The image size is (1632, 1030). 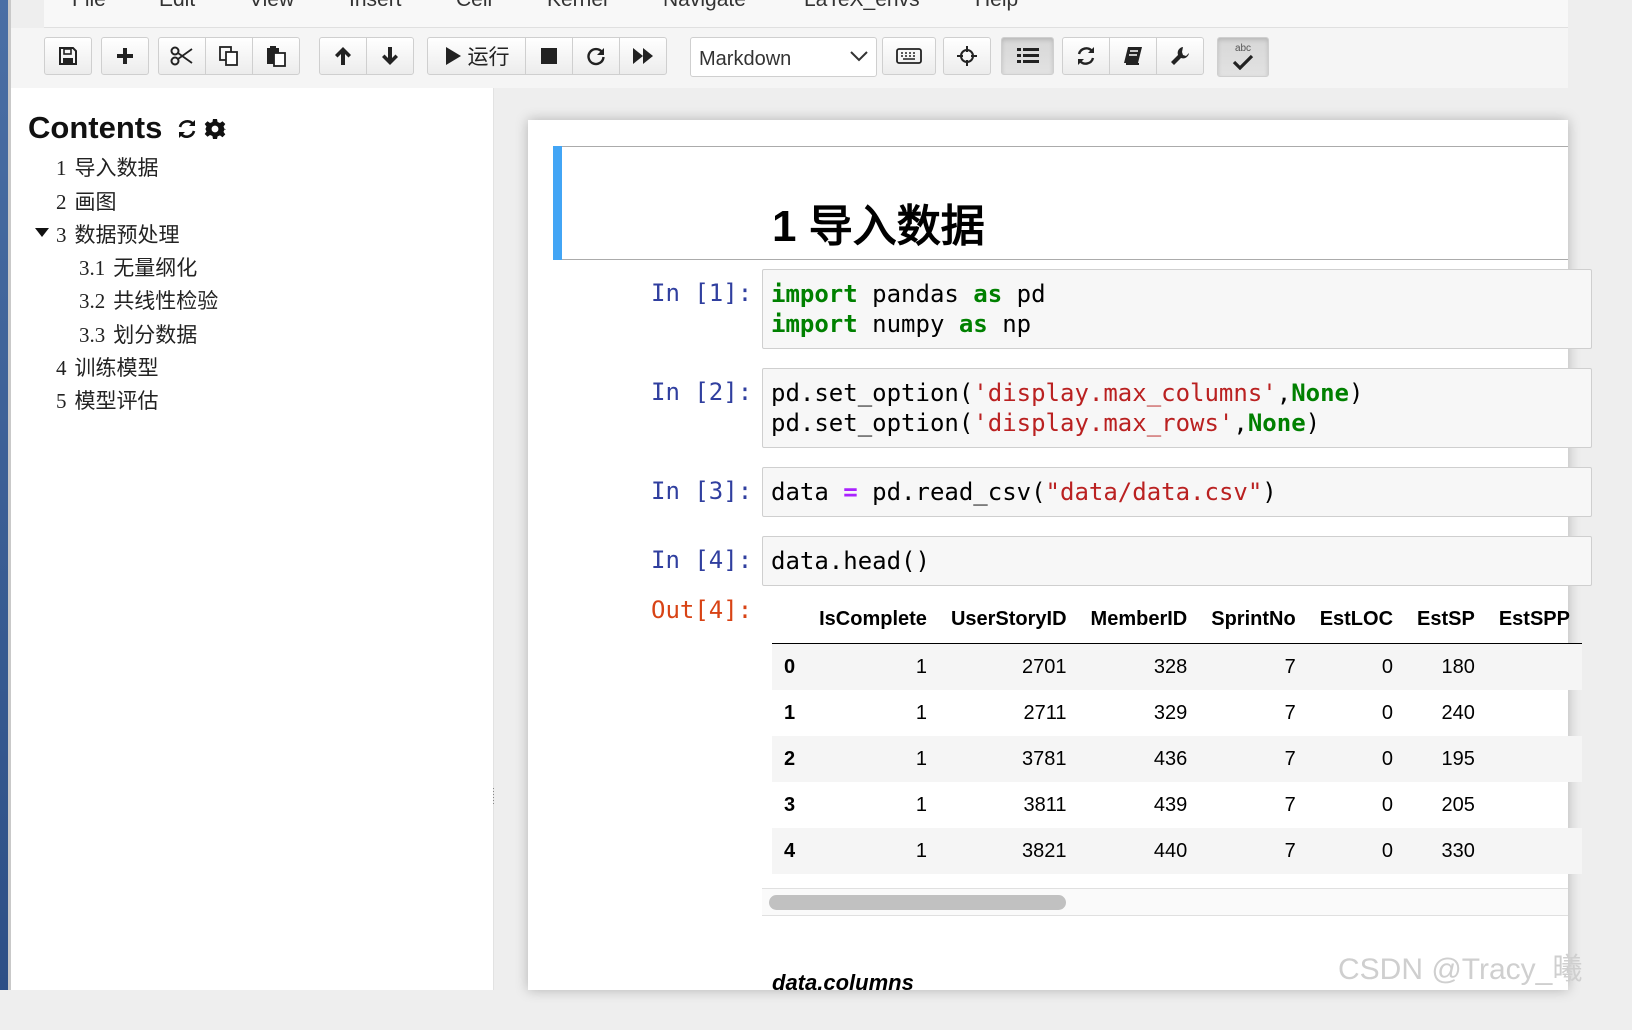 What do you see at coordinates (1177, 805) in the screenshot?
I see `table-row: 3 1 3811 439 7 0 205` at bounding box center [1177, 805].